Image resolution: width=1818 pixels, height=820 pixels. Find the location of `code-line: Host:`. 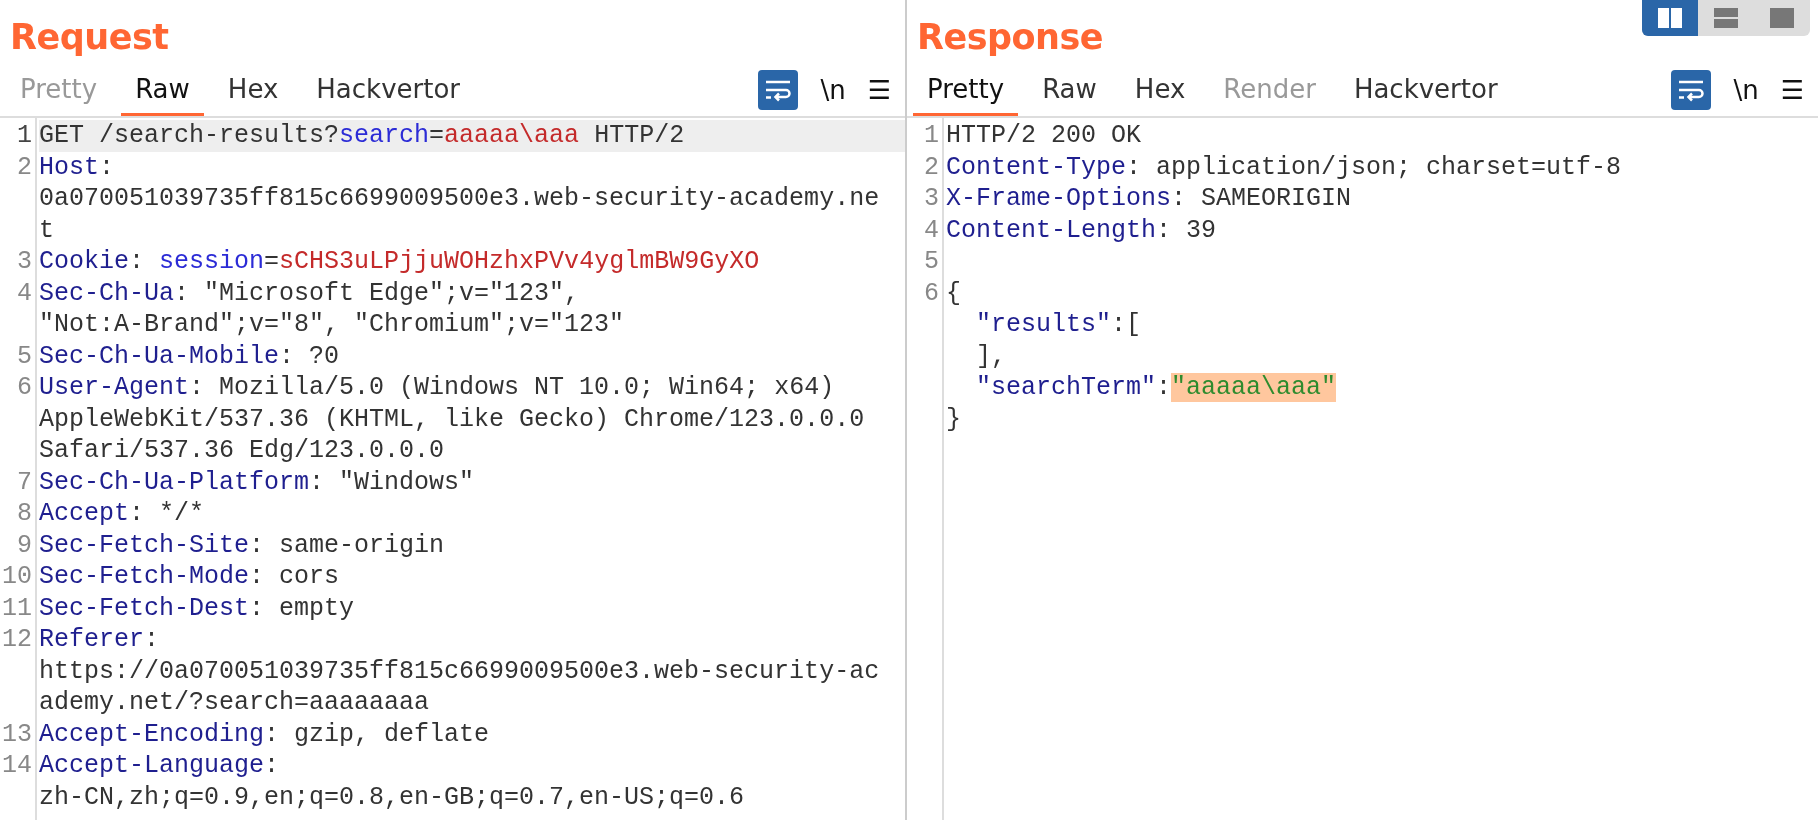

code-line: Host: is located at coordinates (77, 167).